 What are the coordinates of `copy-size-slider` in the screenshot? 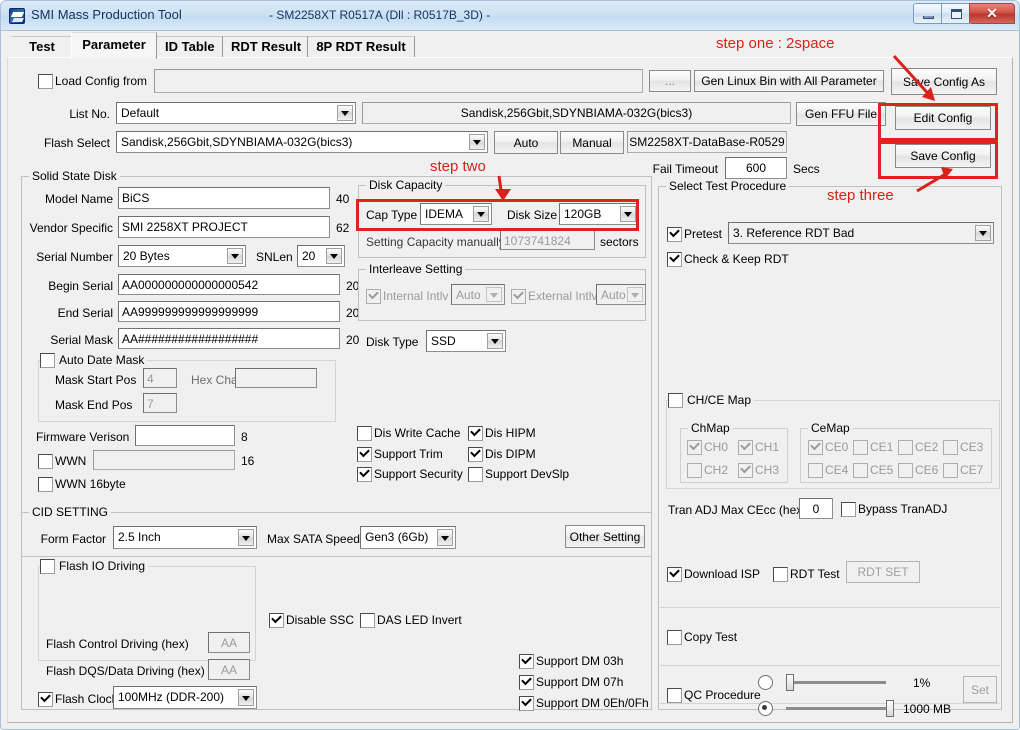 It's located at (840, 709).